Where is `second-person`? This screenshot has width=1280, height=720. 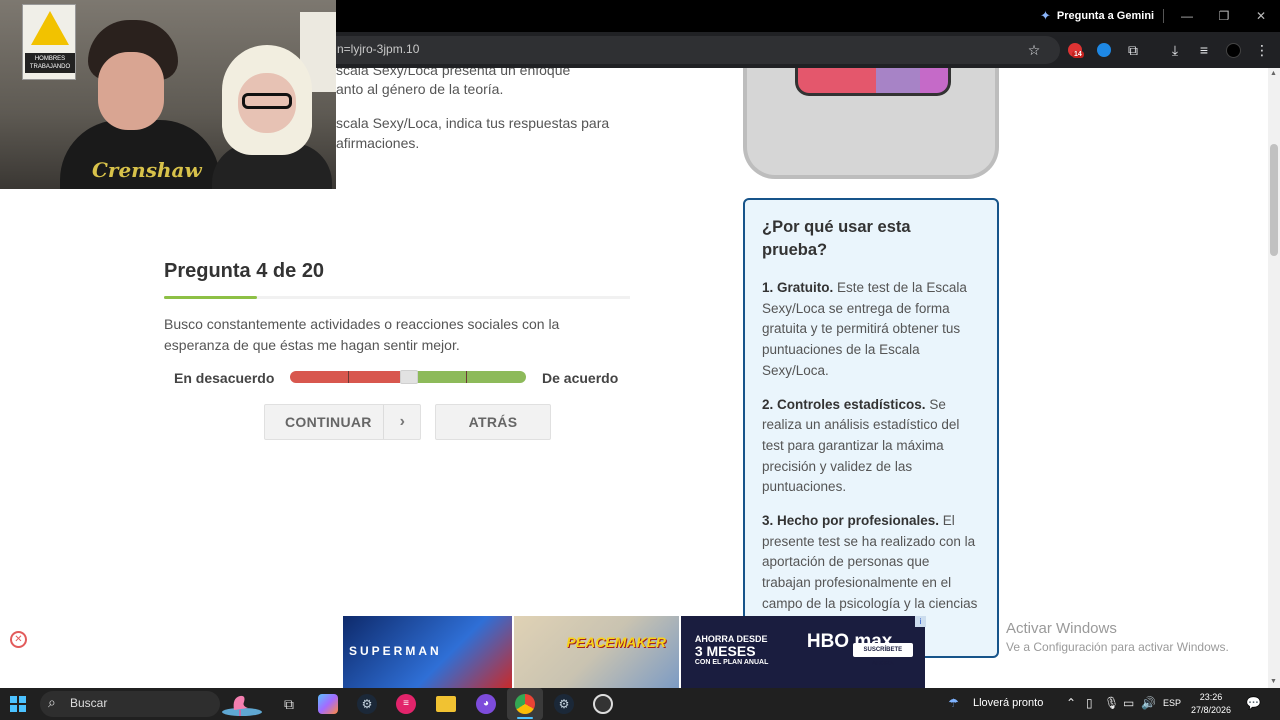 second-person is located at coordinates (272, 117).